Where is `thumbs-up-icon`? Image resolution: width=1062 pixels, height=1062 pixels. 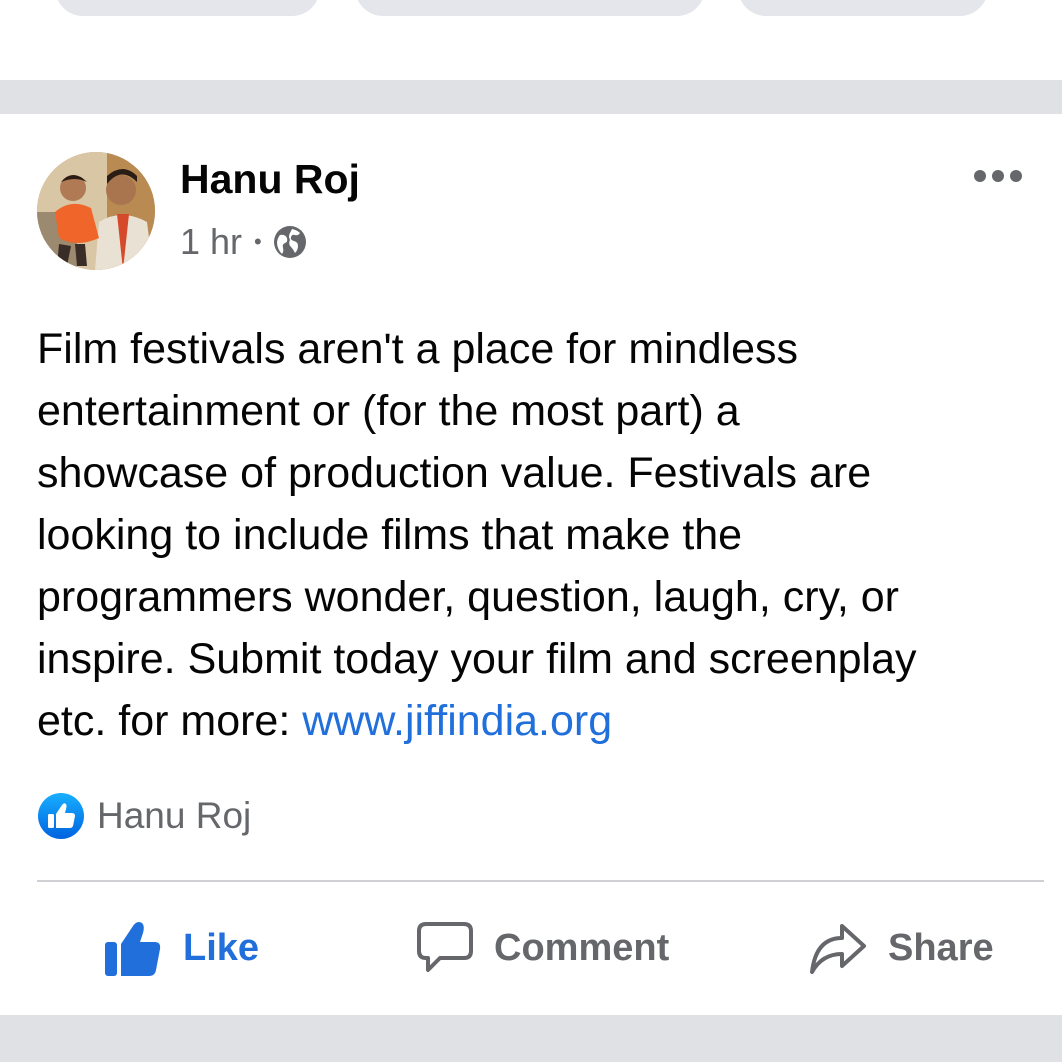 thumbs-up-icon is located at coordinates (133, 949).